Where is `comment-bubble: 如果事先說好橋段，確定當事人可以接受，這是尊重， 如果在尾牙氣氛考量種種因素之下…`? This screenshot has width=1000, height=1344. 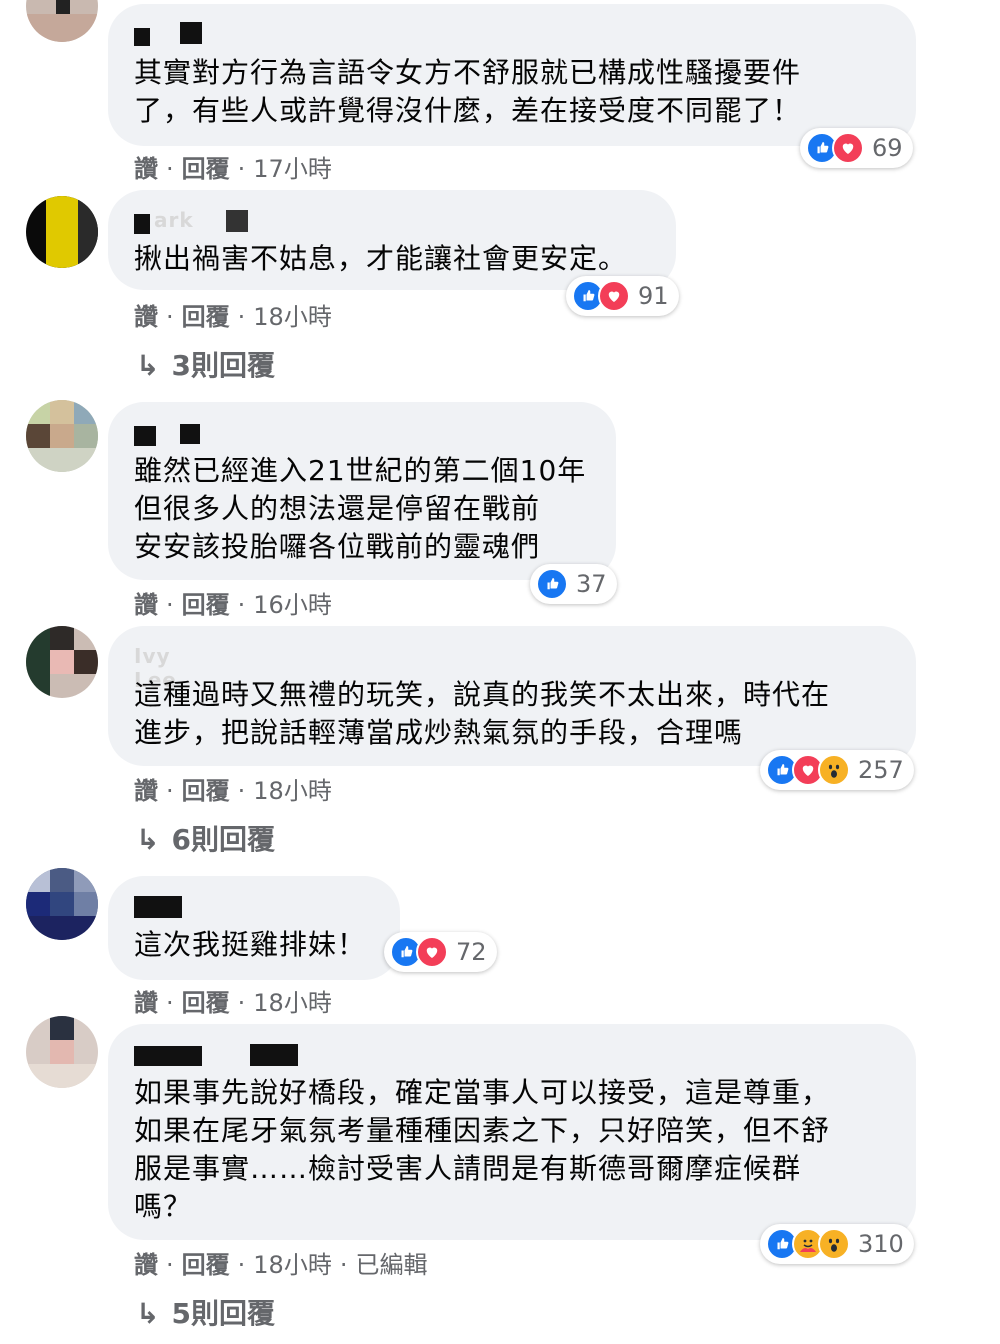 comment-bubble: 如果事先說好橋段，確定當事人可以接受，這是尊重， 如果在尾牙氣氛考量種種因素之下… is located at coordinates (512, 1132).